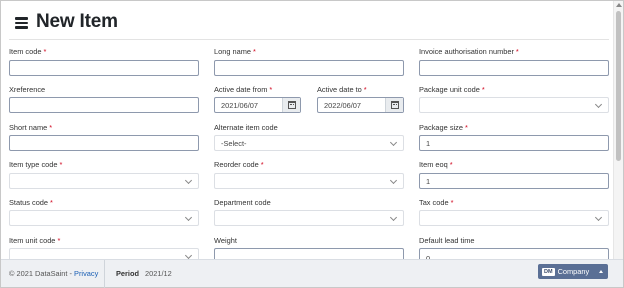 The width and height of the screenshot is (624, 288). What do you see at coordinates (309, 181) in the screenshot?
I see `reorder-code-select` at bounding box center [309, 181].